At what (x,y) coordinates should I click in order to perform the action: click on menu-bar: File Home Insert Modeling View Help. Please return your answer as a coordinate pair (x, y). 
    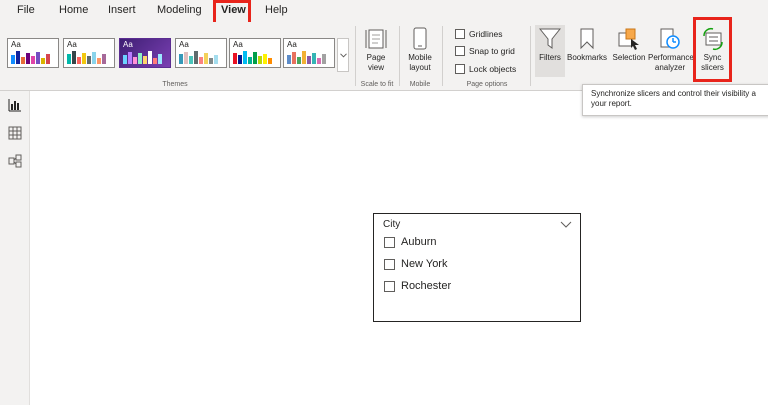
    Looking at the image, I should click on (384, 11).